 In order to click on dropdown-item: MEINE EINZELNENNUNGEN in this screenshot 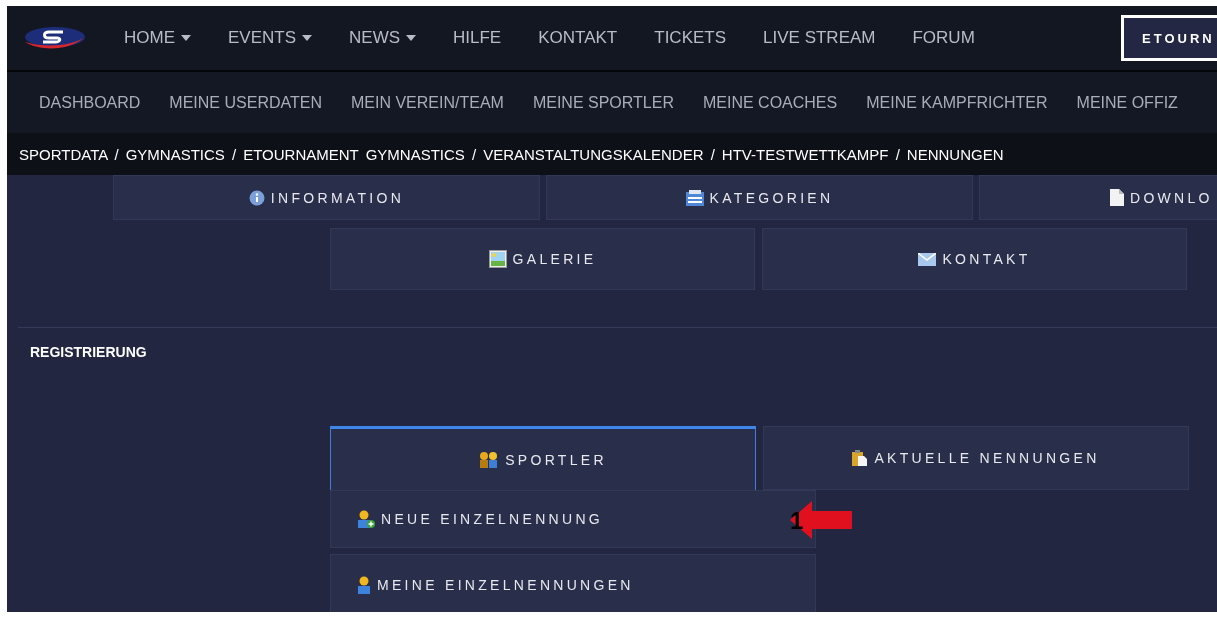, I will do `click(573, 583)`.